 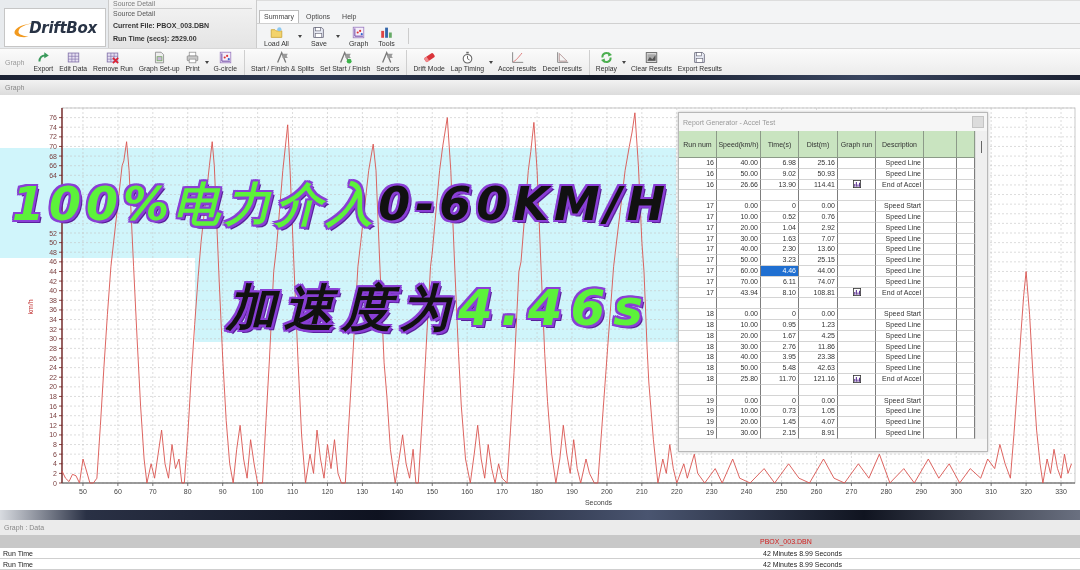 What do you see at coordinates (63, 27) in the screenshot?
I see `logo-text: DriftBox` at bounding box center [63, 27].